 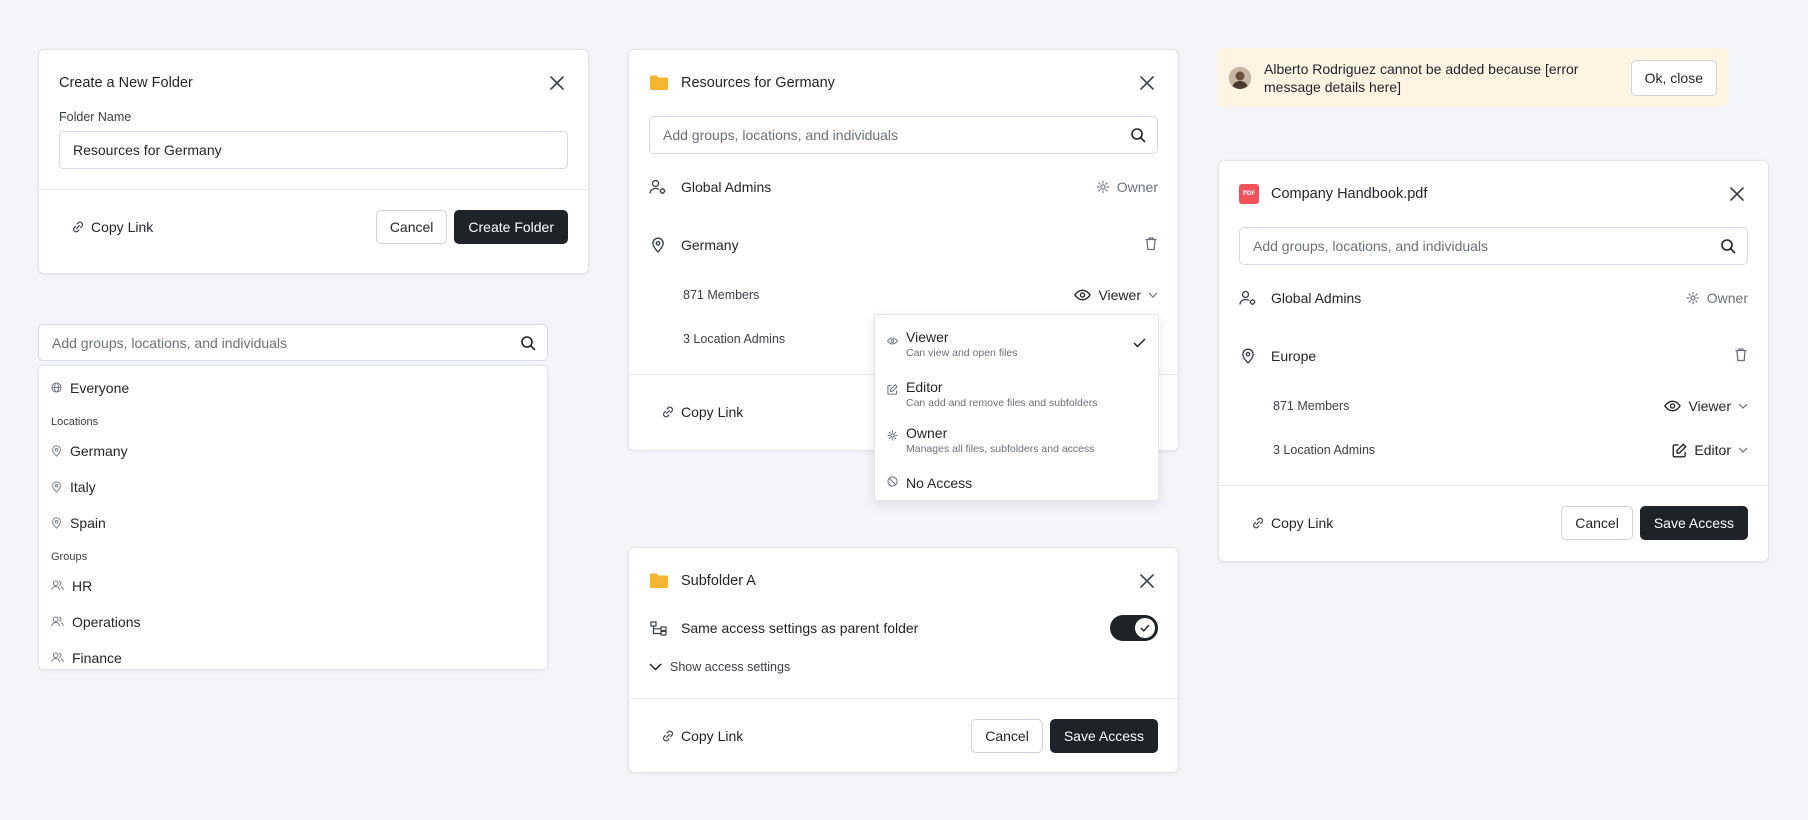 What do you see at coordinates (1103, 187) in the screenshot?
I see `gear-icon` at bounding box center [1103, 187].